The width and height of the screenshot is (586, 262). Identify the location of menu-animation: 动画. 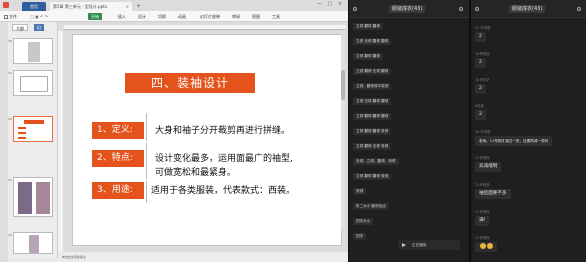
(182, 16).